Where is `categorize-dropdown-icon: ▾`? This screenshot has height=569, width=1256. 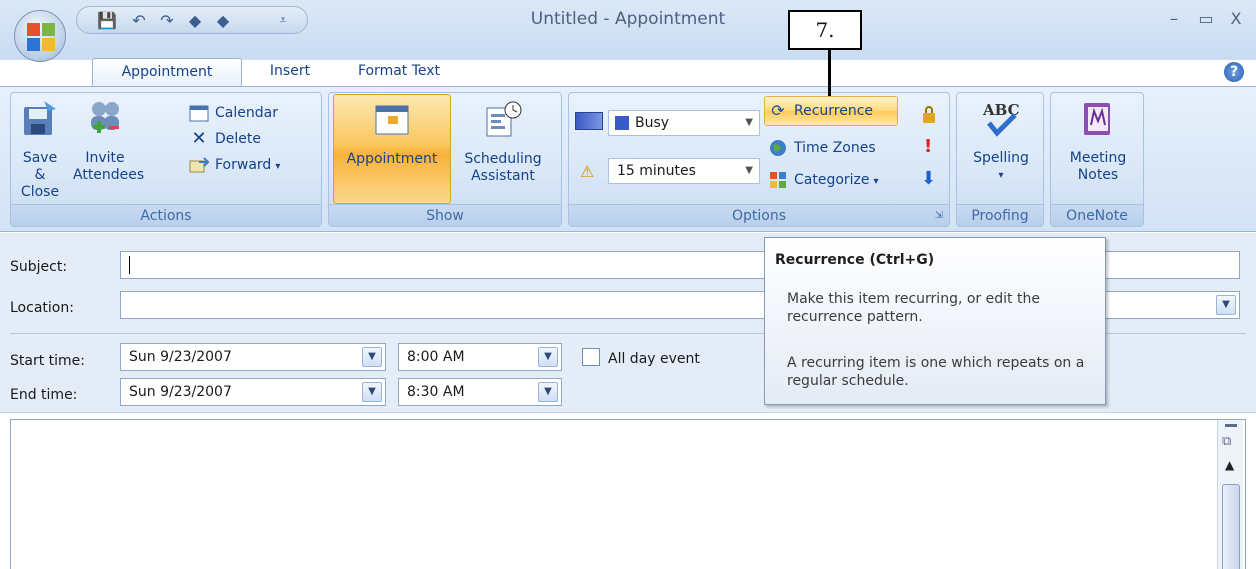
categorize-dropdown-icon: ▾ is located at coordinates (876, 181).